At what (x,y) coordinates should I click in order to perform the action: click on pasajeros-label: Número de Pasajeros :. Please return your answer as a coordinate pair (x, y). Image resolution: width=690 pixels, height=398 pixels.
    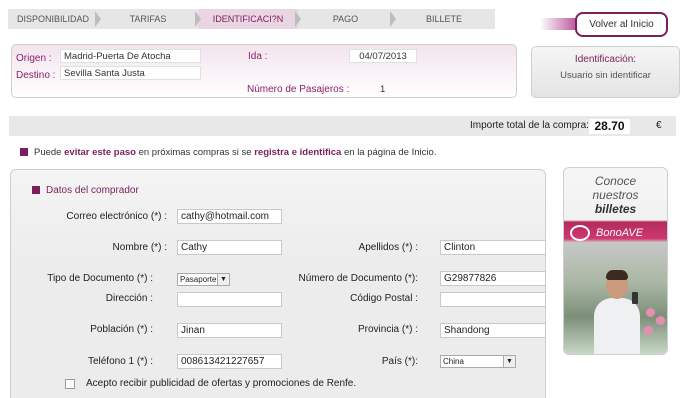
    Looking at the image, I should click on (298, 89).